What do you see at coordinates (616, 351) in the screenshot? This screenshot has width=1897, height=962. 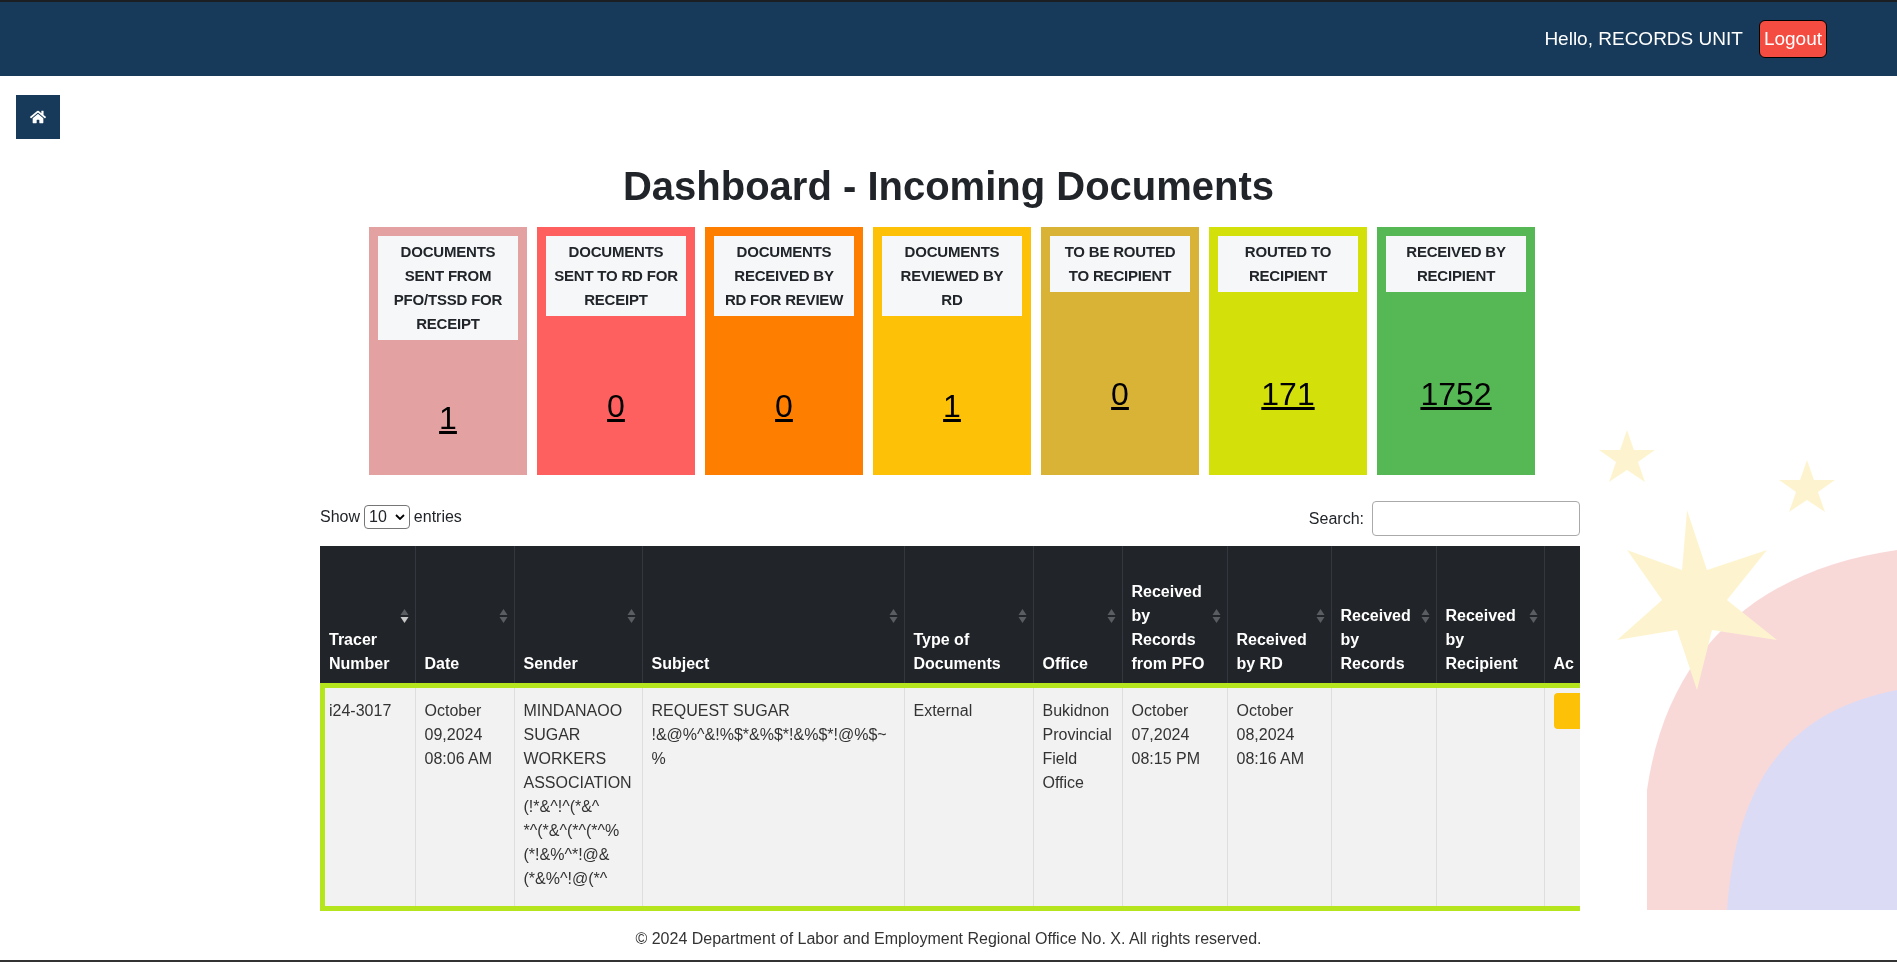 I see `status-card: DOCUMENTS SENT TO RD FOR RECEIPT 0` at bounding box center [616, 351].